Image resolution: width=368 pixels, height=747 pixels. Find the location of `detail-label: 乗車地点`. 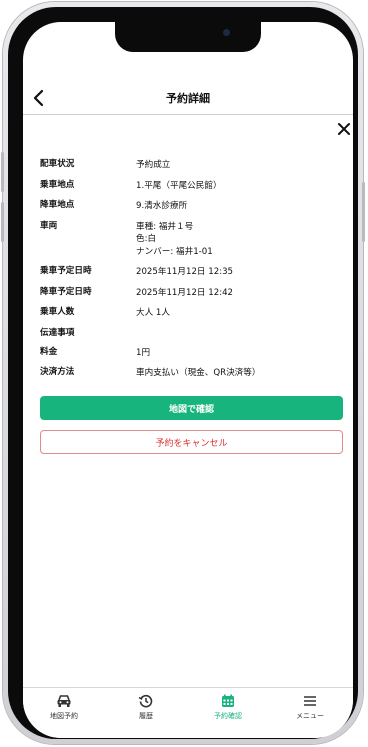

detail-label: 乗車地点 is located at coordinates (57, 184).